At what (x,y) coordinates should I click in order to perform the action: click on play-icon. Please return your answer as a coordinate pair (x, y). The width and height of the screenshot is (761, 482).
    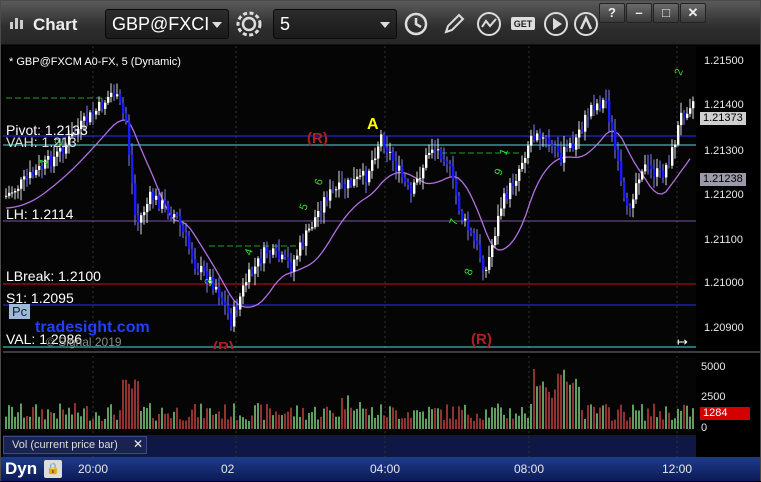
    Looking at the image, I should click on (556, 24).